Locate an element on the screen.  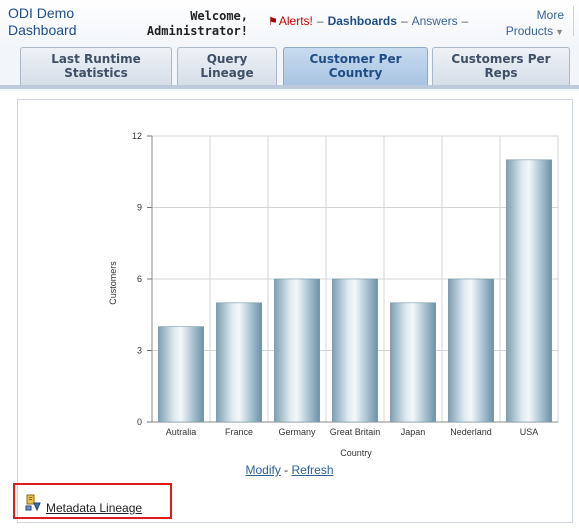
bar-nederland is located at coordinates (471, 350).